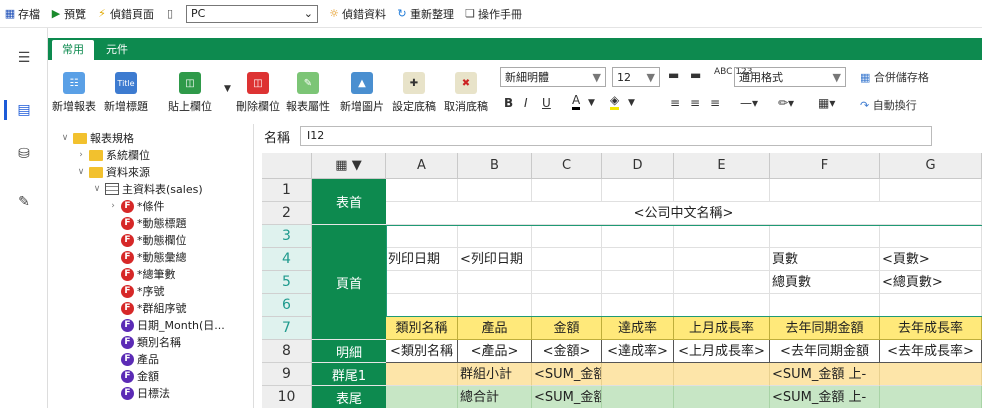  I want to click on tree-item: F 日標法, so click(139, 393).